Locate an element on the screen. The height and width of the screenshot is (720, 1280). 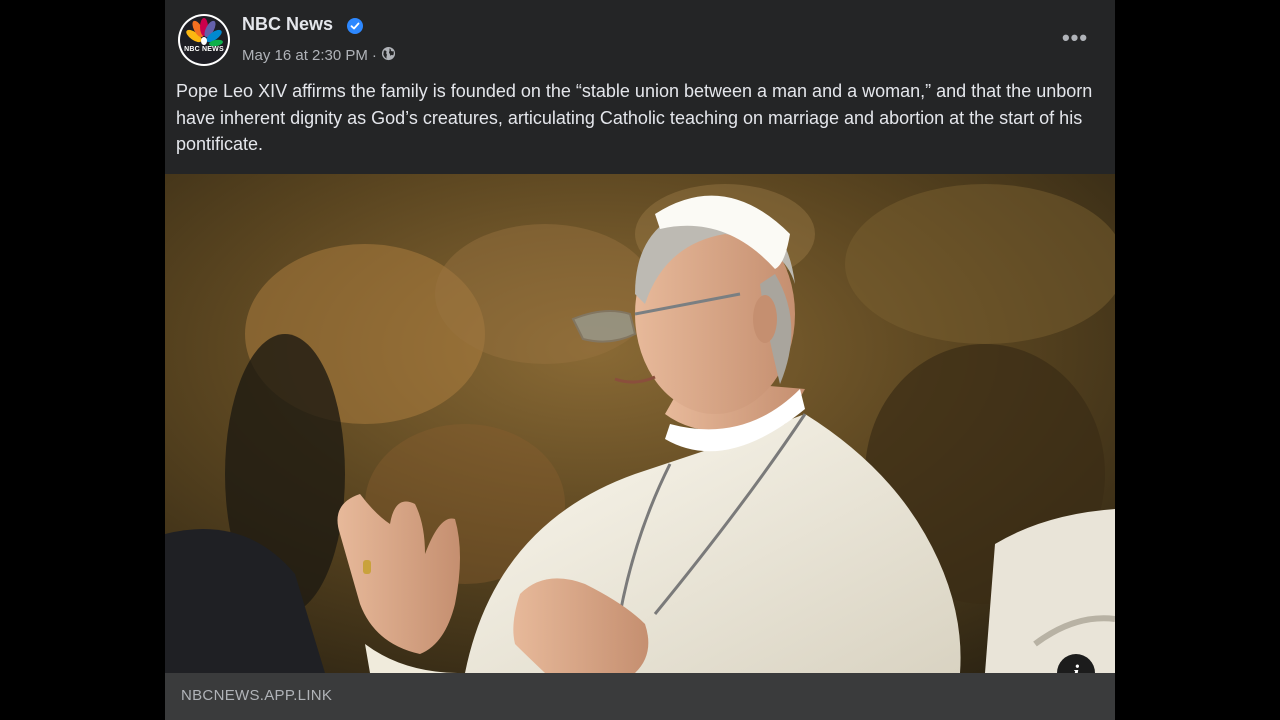
link-domain: NBCNEWS.APP.LINK is located at coordinates (257, 695).